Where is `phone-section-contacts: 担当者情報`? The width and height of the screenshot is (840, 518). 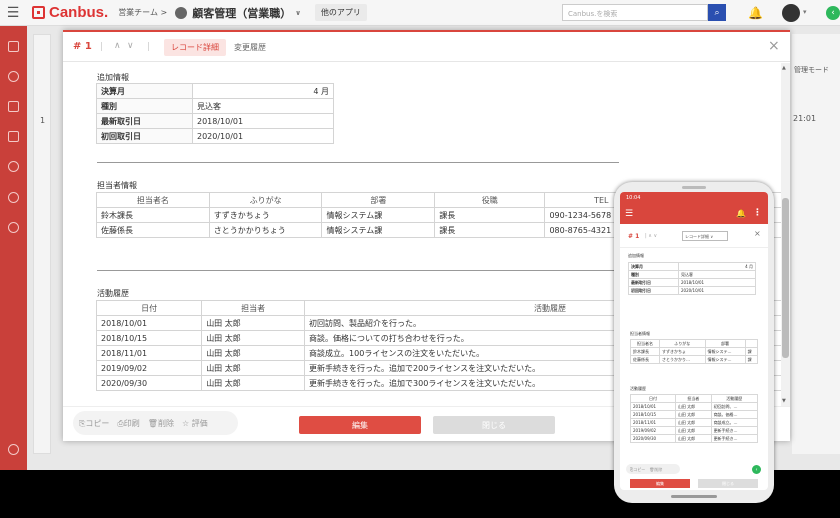 phone-section-contacts: 担当者情報 is located at coordinates (640, 333).